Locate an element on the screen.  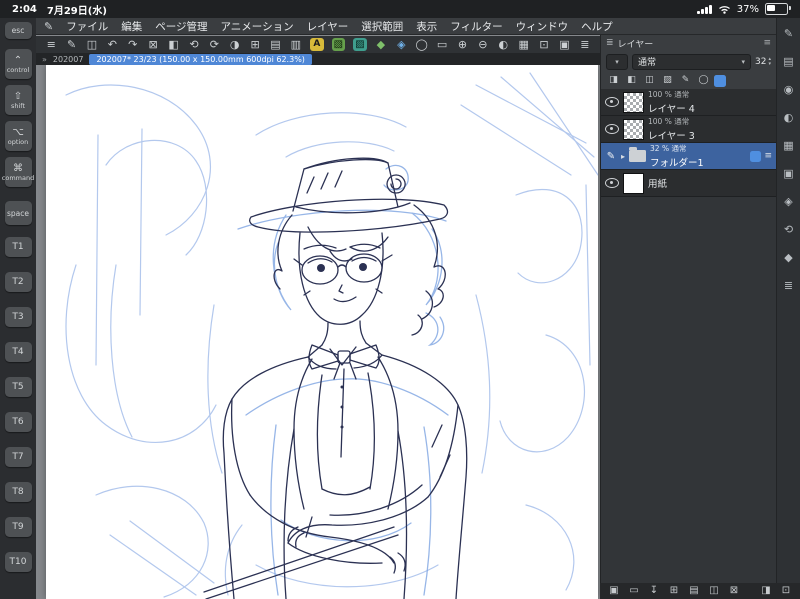
space-key: space is located at coordinates (18, 213).